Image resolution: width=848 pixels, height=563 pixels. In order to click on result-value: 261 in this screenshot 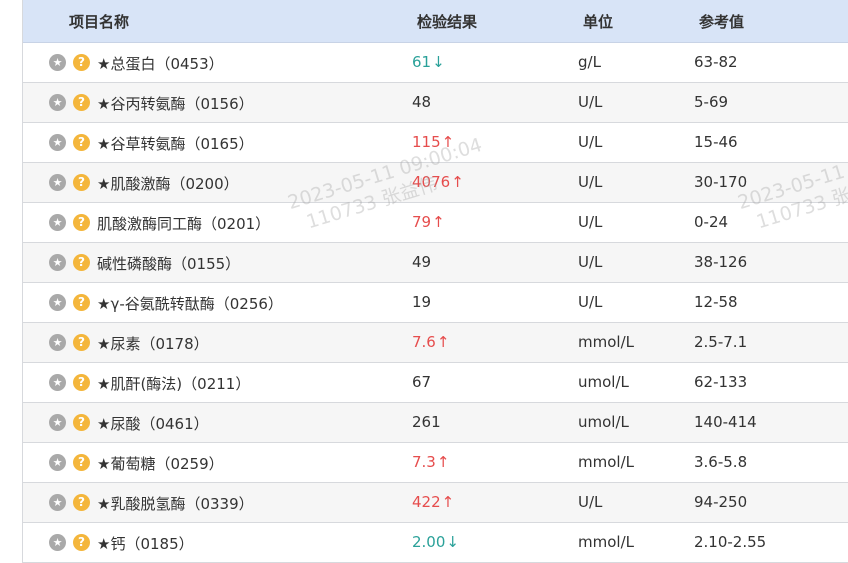, I will do `click(426, 422)`.